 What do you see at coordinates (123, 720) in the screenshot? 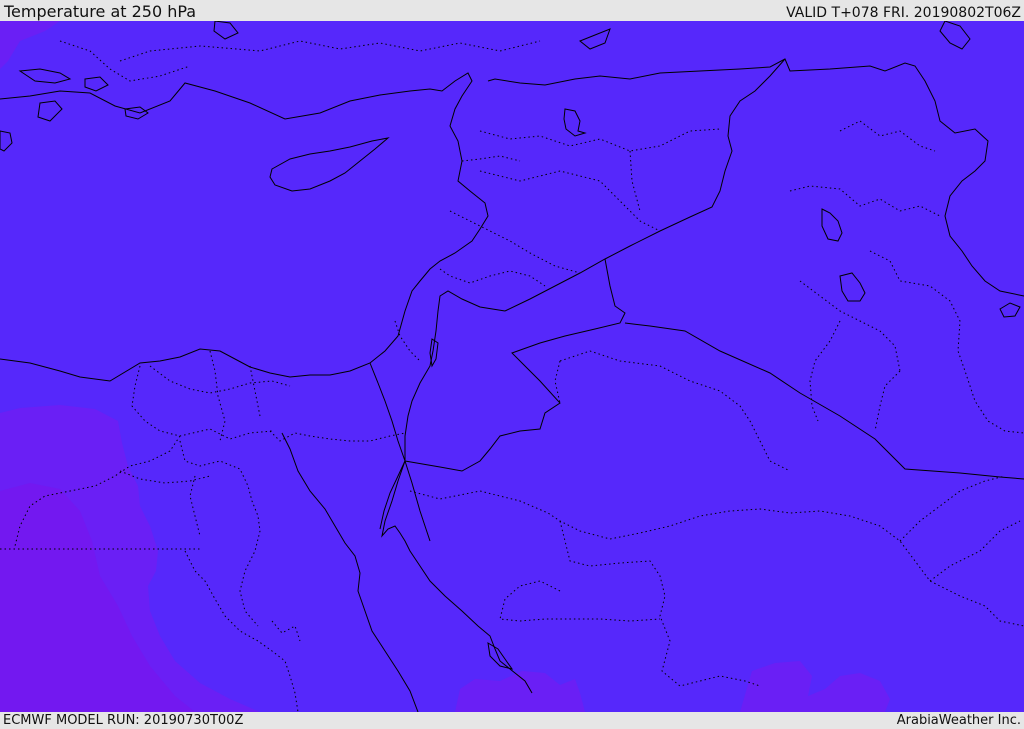
I see `model-run-label: ECMWF MODEL RUN: 20190730T00Z` at bounding box center [123, 720].